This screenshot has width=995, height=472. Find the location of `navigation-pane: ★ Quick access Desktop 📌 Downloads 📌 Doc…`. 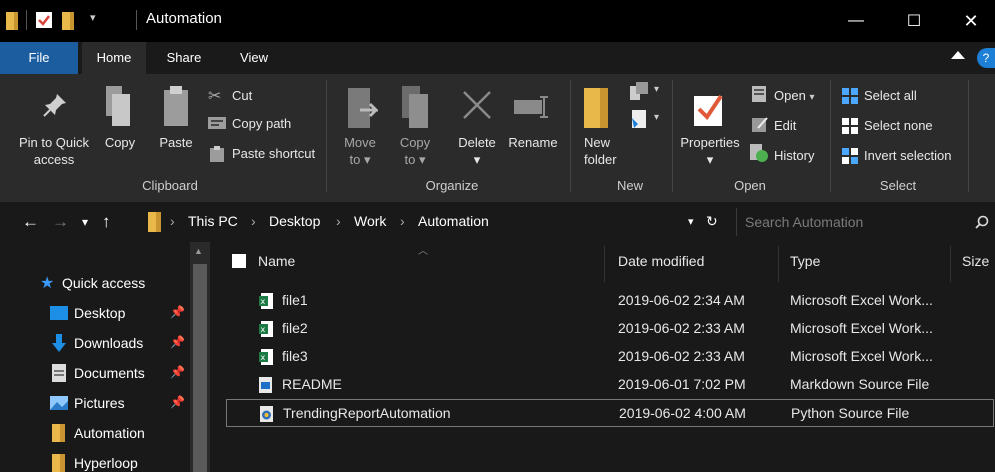

navigation-pane: ★ Quick access Desktop 📌 Downloads 📌 Doc… is located at coordinates (105, 357).